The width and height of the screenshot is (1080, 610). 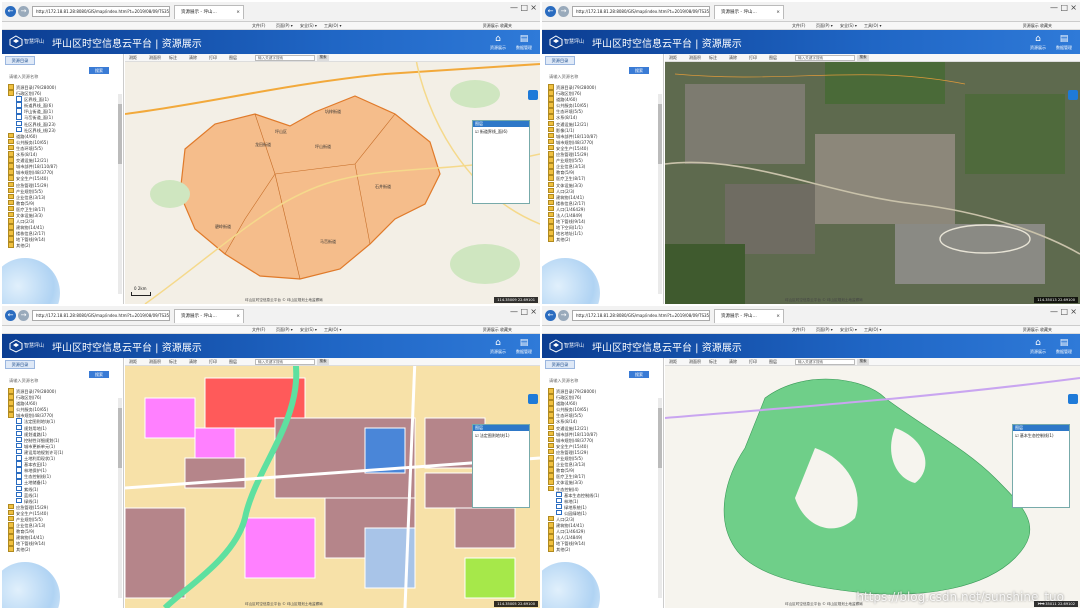 What do you see at coordinates (501, 132) in the screenshot?
I see `layer-panel-item: ☑ 街道界线_面(6)` at bounding box center [501, 132].